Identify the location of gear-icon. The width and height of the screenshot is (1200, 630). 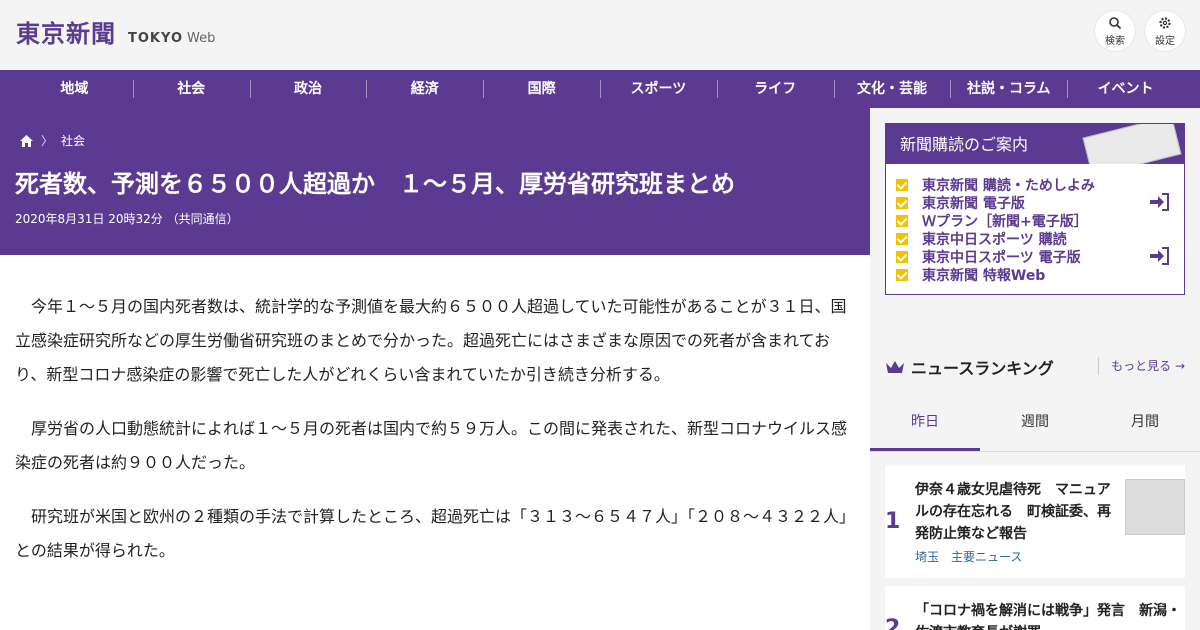
(1165, 23).